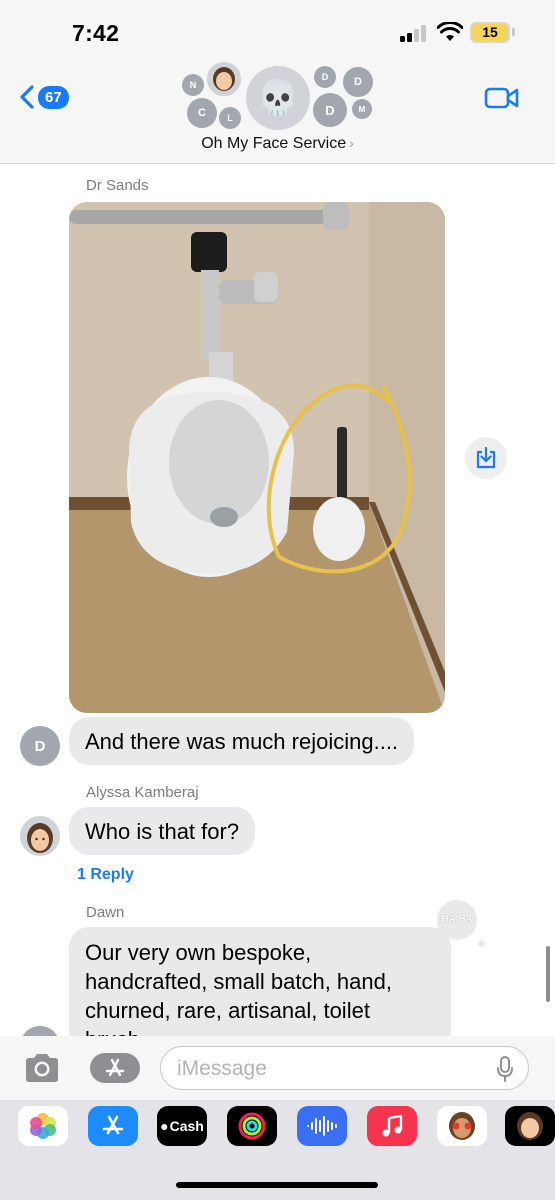 The image size is (555, 1200). Describe the element at coordinates (274, 143) in the screenshot. I see `group-name: Oh My Face Service` at that location.